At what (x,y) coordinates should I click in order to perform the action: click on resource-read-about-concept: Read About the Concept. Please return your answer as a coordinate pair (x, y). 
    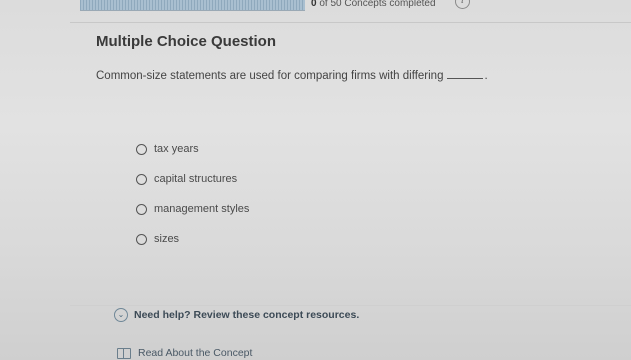
    Looking at the image, I should click on (184, 353).